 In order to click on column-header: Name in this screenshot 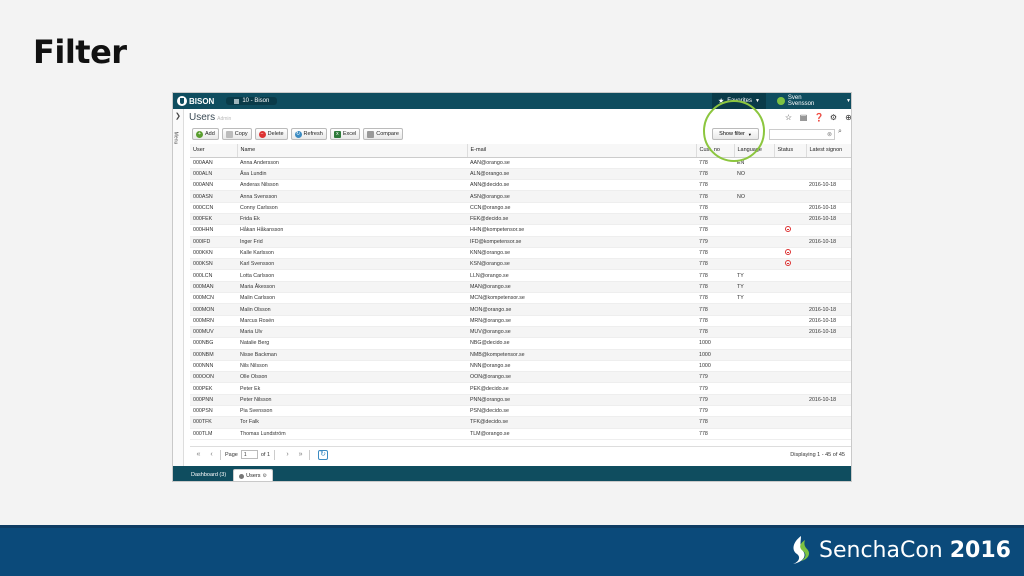, I will do `click(352, 151)`.